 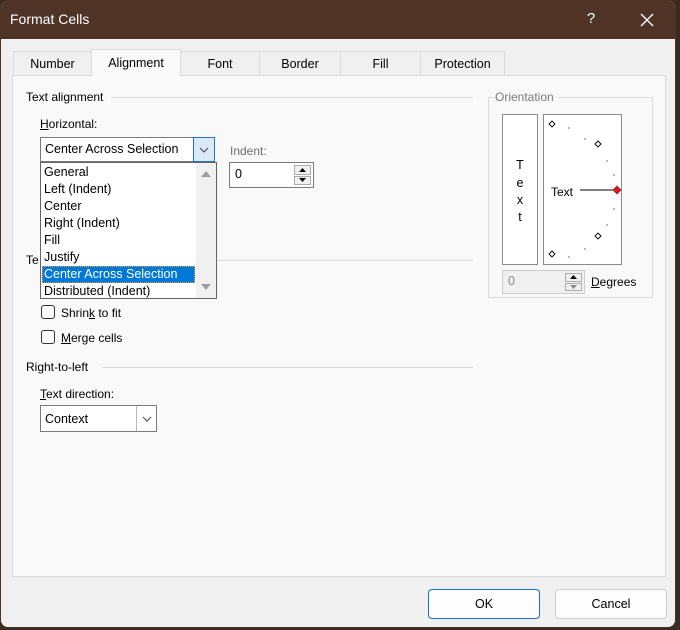 What do you see at coordinates (32, 260) in the screenshot?
I see `text-control-group-label: Te` at bounding box center [32, 260].